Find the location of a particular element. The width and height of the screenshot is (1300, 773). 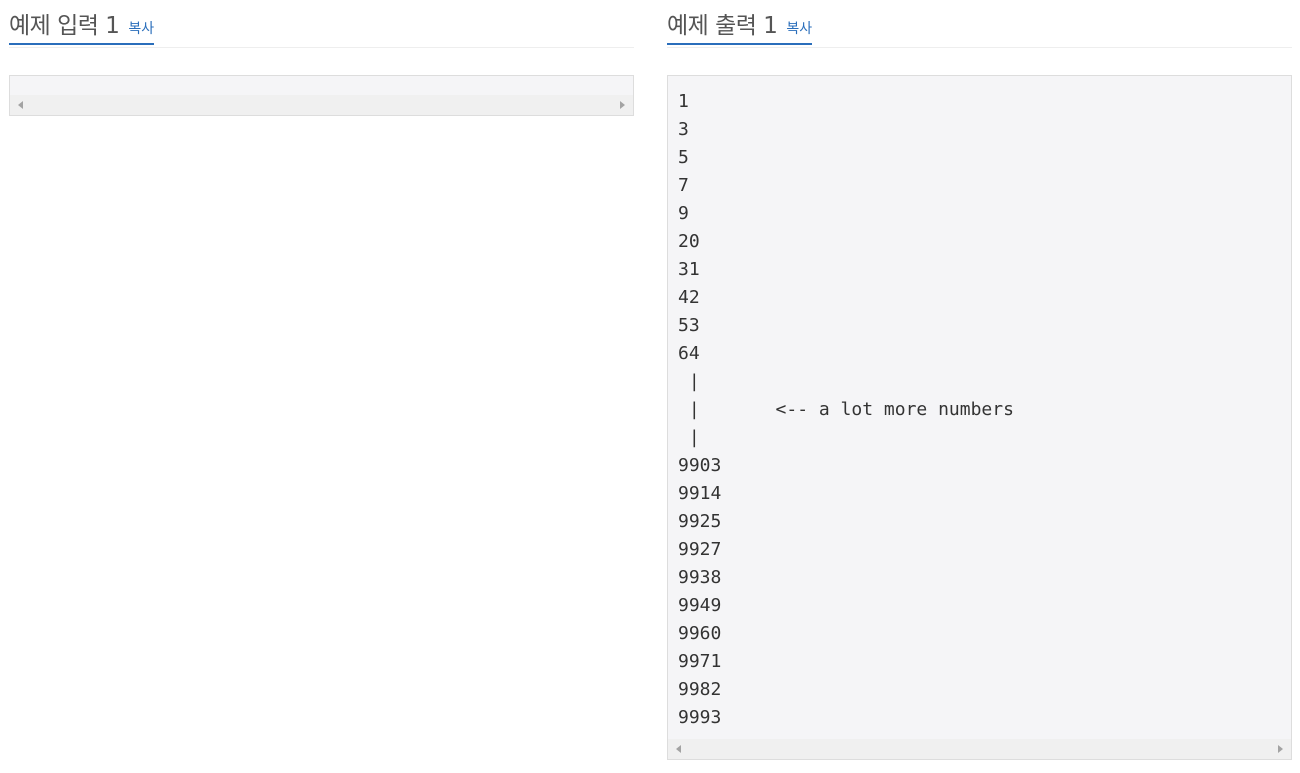

sample-output-title-underline: 예제 출력 1 복사 is located at coordinates (740, 22).